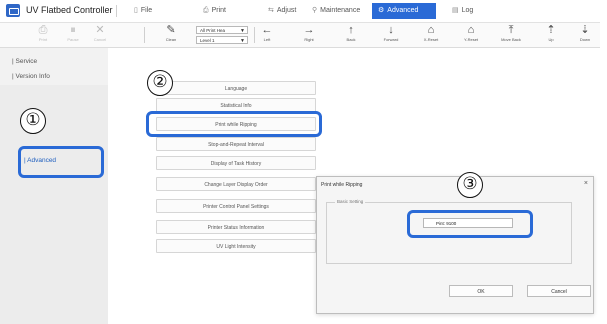 This screenshot has height=324, width=607. What do you see at coordinates (315, 10) in the screenshot?
I see `maintenance-icon: ⚲` at bounding box center [315, 10].